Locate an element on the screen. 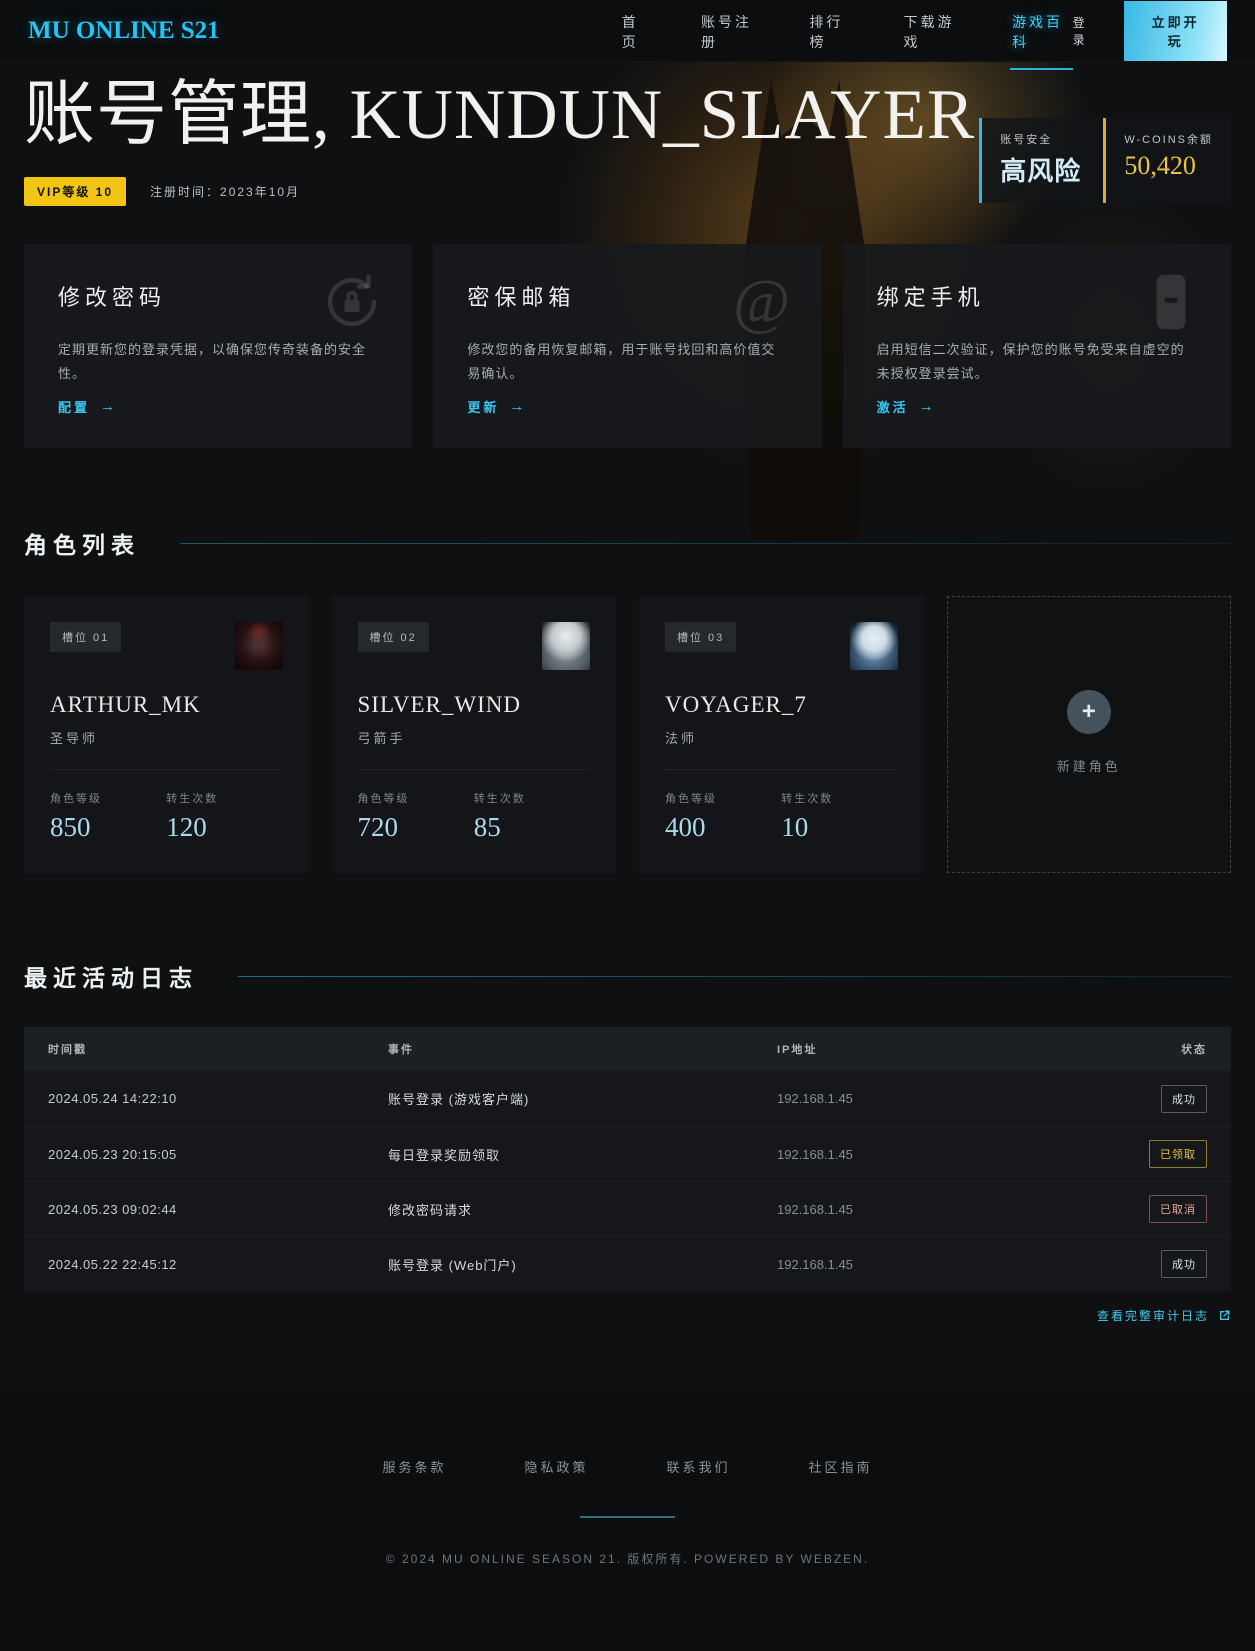 The image size is (1255, 1651). phone-icon is located at coordinates (1171, 302).